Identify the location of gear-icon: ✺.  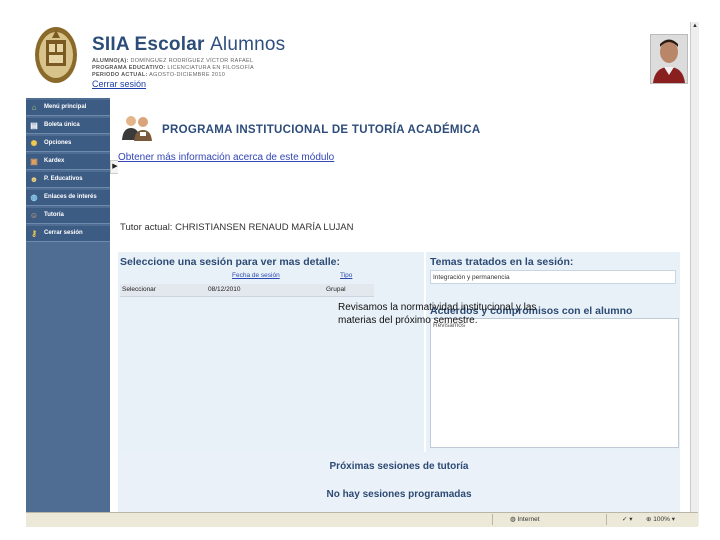
(34, 143).